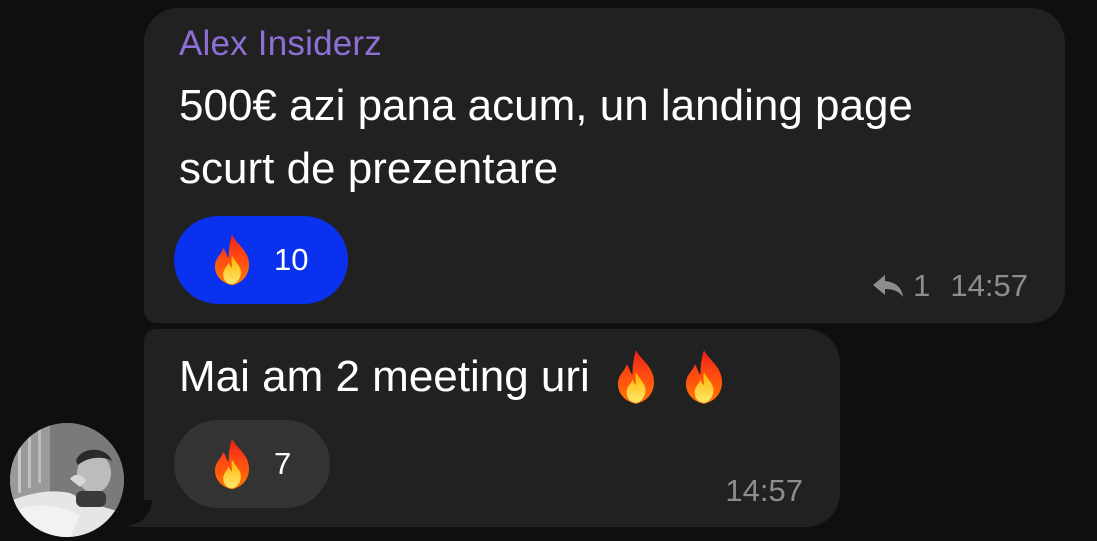  I want to click on bubble-tail, so click(140, 513).